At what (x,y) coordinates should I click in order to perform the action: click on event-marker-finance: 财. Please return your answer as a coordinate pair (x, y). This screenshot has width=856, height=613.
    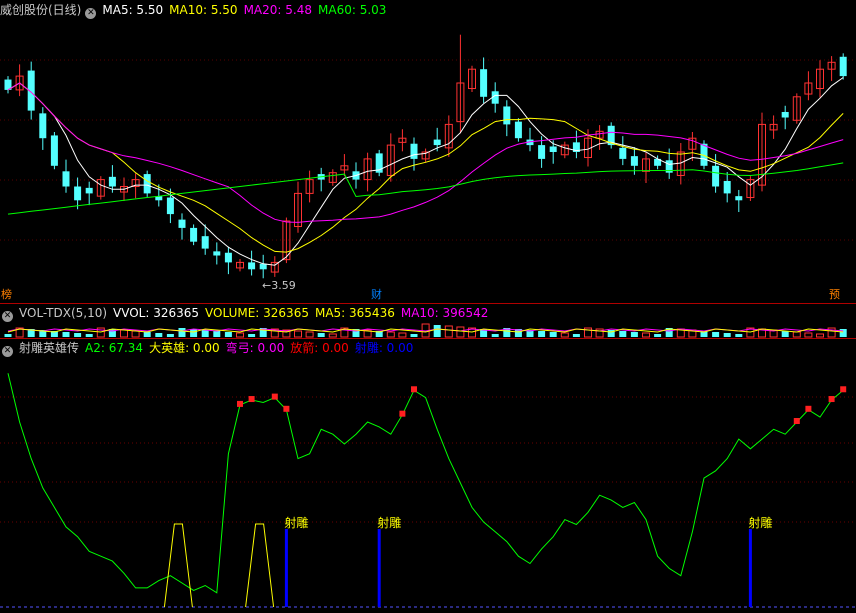
    Looking at the image, I should click on (376, 294).